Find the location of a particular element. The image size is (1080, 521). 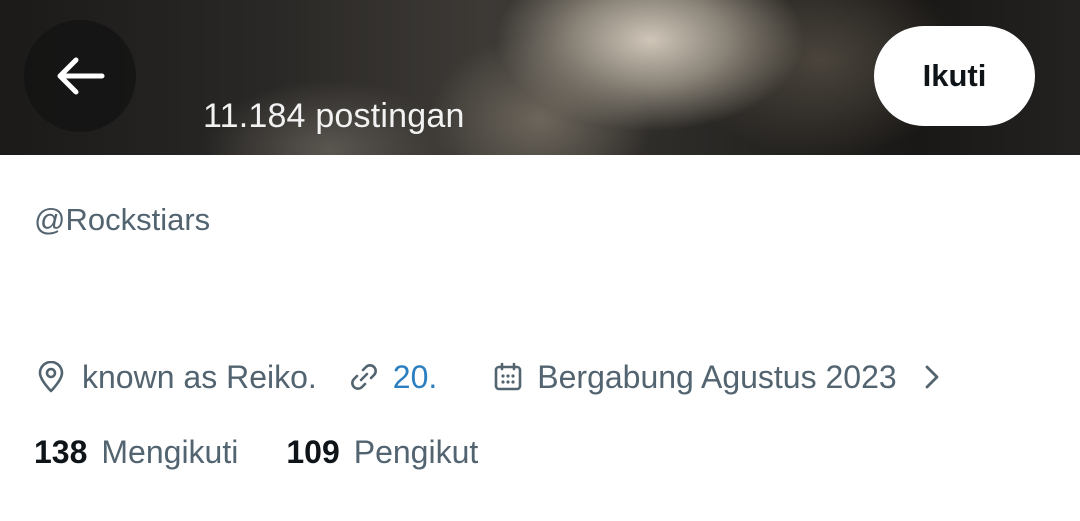

chevron-right-icon is located at coordinates (932, 377).